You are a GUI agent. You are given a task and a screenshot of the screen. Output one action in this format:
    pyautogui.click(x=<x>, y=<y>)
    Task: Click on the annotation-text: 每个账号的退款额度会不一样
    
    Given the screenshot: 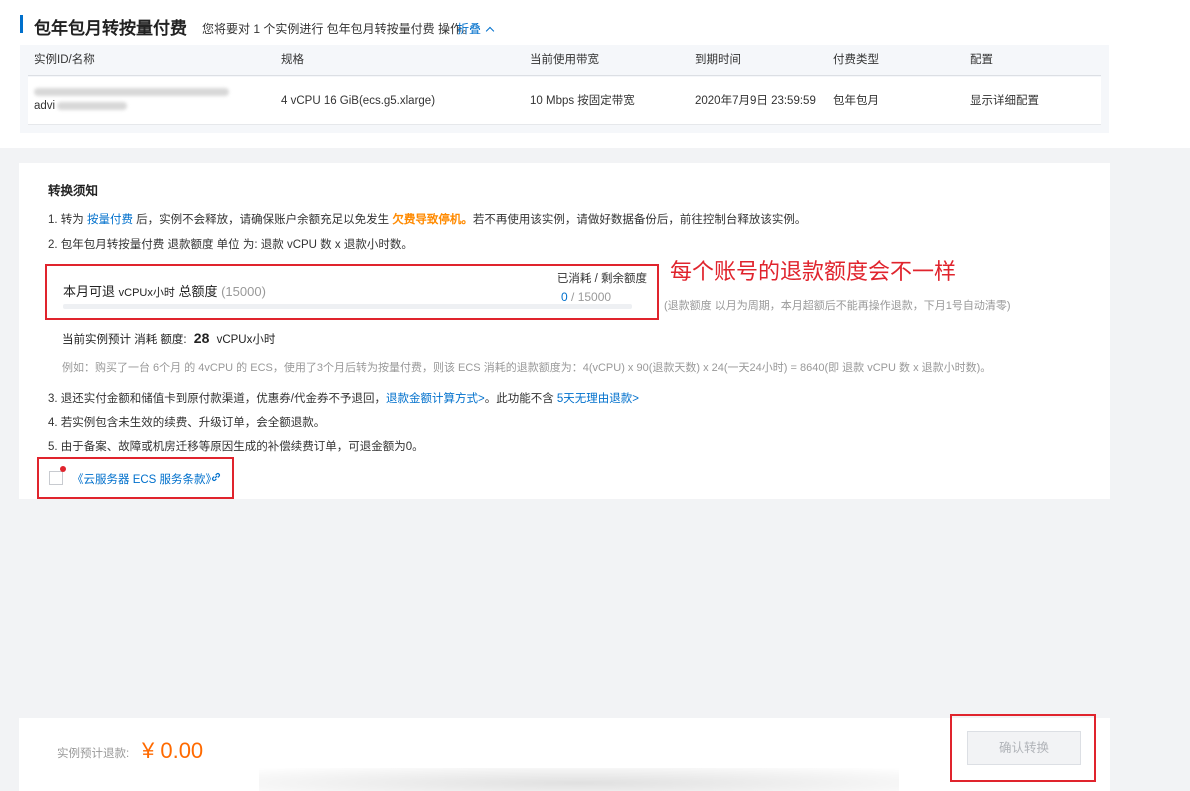 What is the action you would take?
    pyautogui.click(x=813, y=272)
    